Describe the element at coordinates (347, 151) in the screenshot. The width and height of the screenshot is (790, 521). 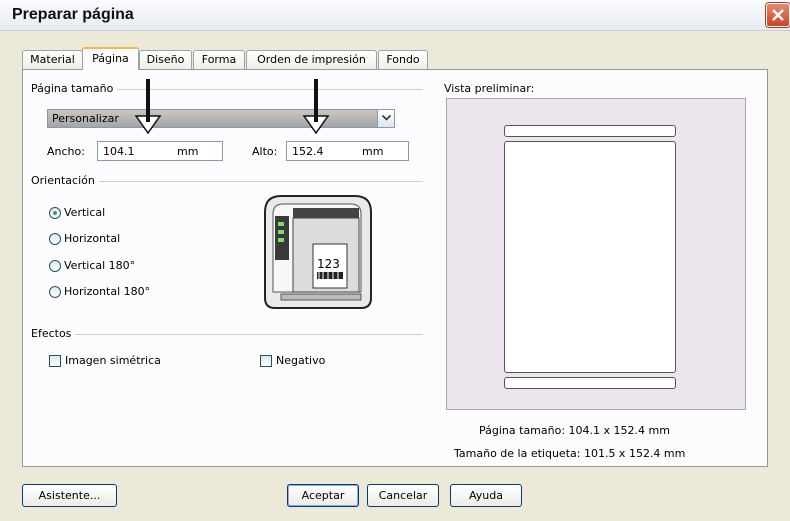
I see `height-field: 152.4 mm` at that location.